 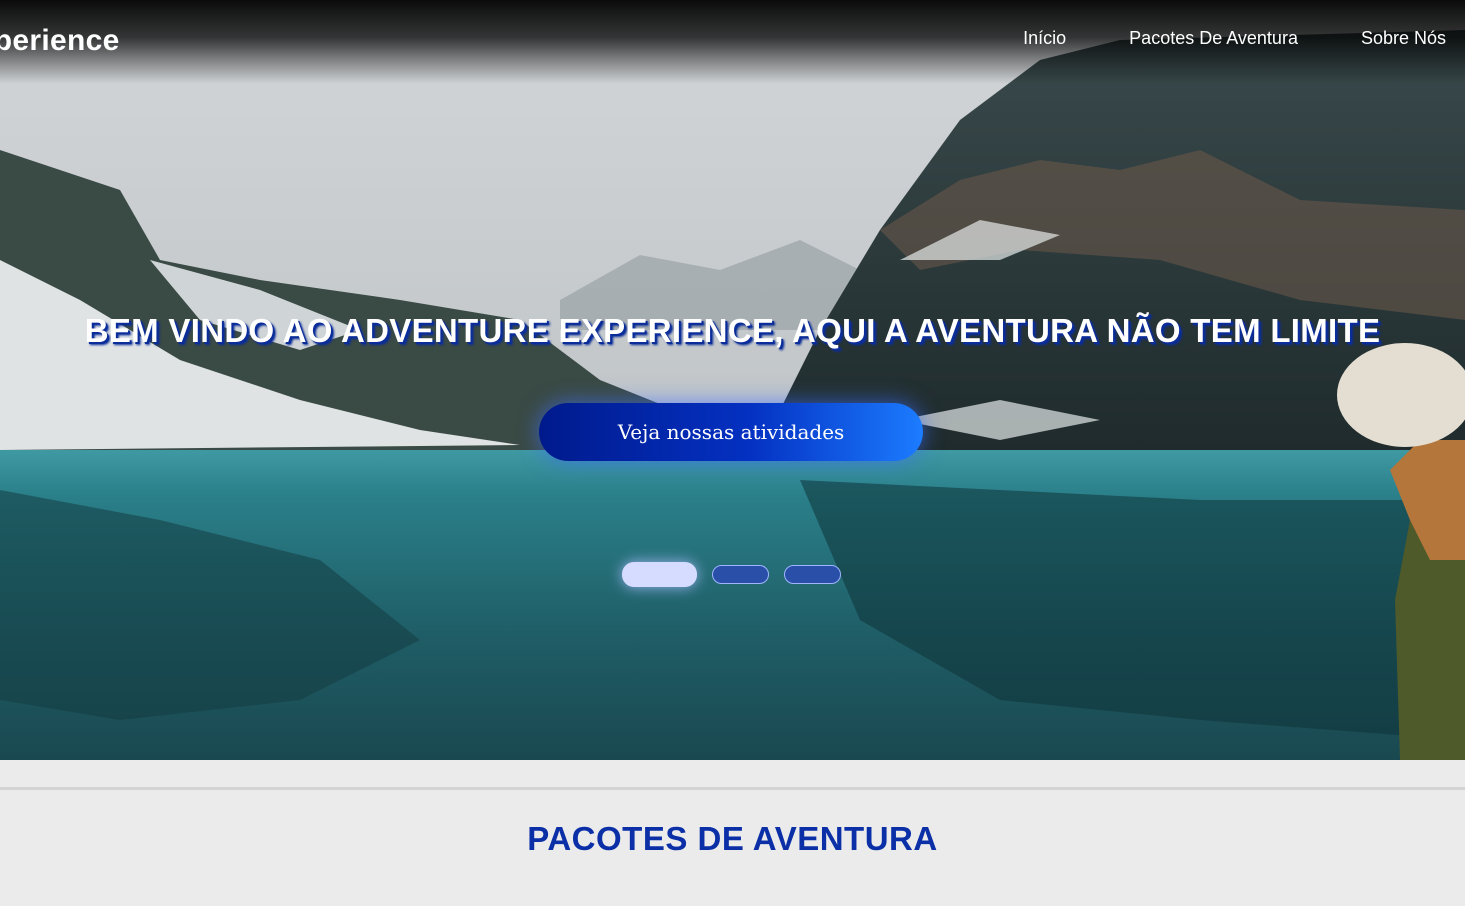 What do you see at coordinates (731, 432) in the screenshot?
I see `activities-cta-button: Veja nossas atividades` at bounding box center [731, 432].